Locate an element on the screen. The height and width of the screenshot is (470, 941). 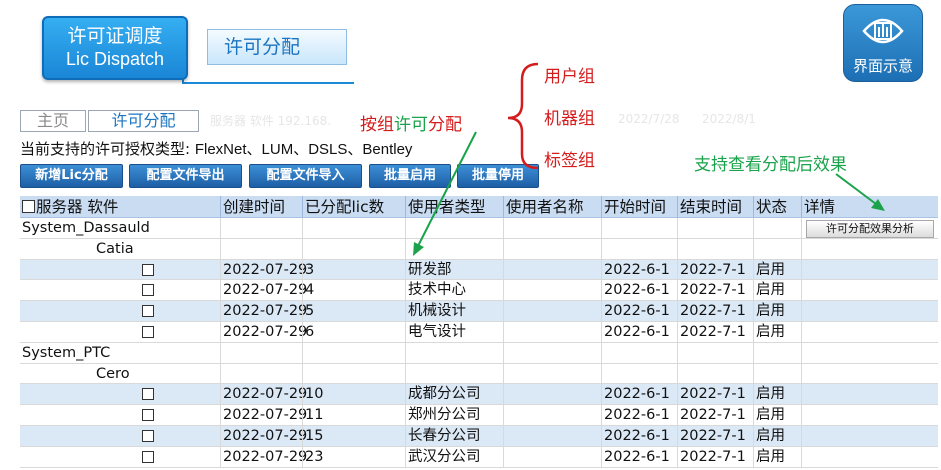
header-server-software: 服务器 软件 is located at coordinates (120, 206).